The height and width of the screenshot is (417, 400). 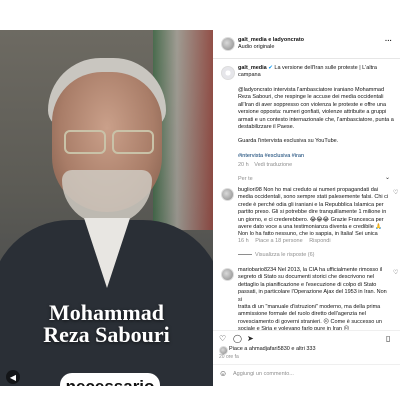 What do you see at coordinates (228, 73) in the screenshot?
I see `caption-avatar` at bounding box center [228, 73].